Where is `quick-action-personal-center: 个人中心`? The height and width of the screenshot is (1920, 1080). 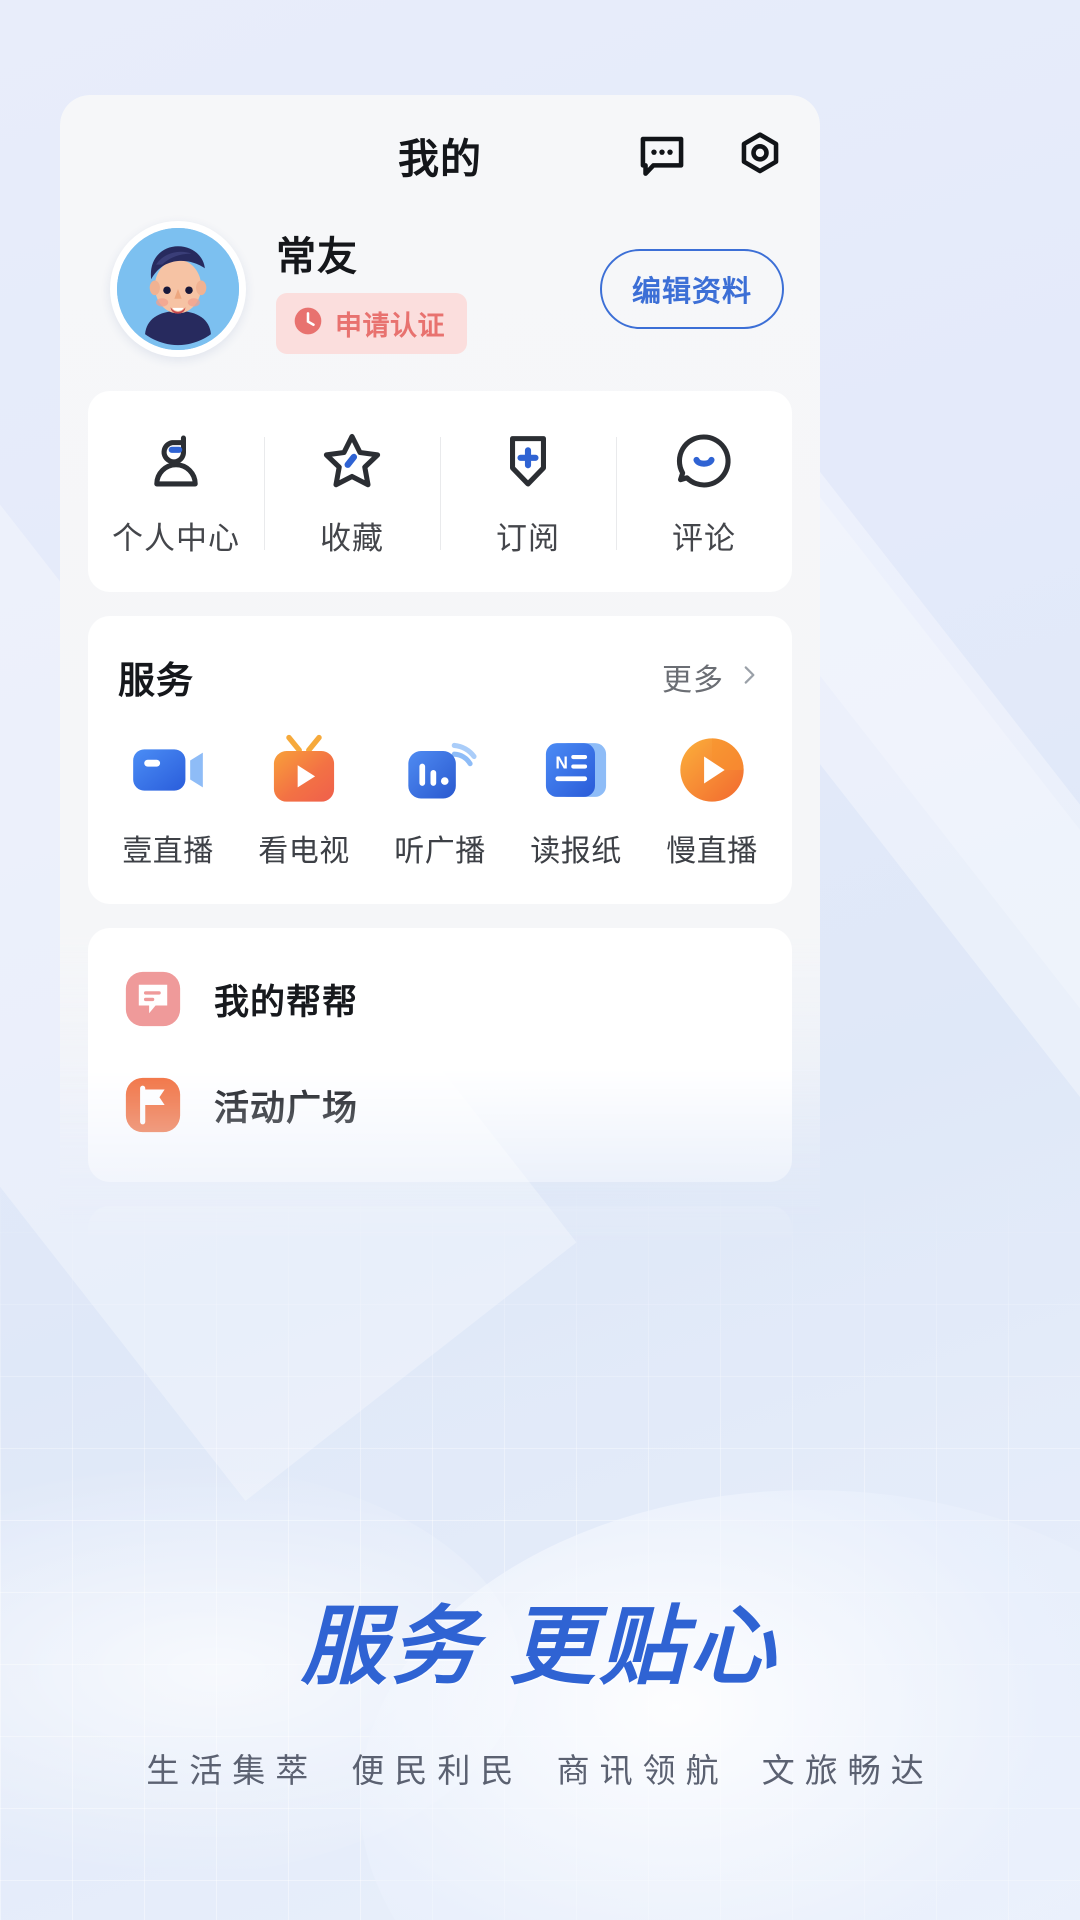
quick-action-personal-center: 个人中心 is located at coordinates (176, 493).